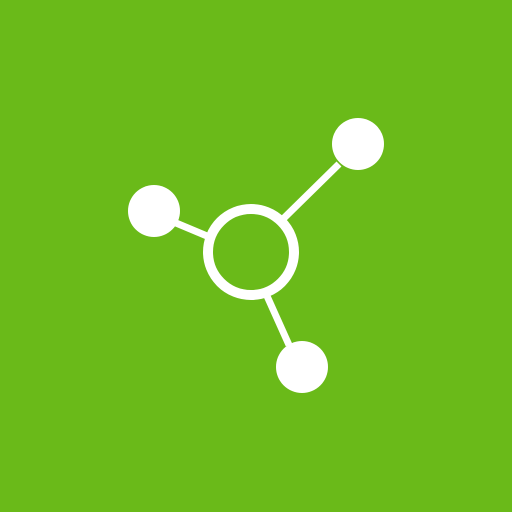 The width and height of the screenshot is (512, 512). I want to click on node-bottom, so click(302, 367).